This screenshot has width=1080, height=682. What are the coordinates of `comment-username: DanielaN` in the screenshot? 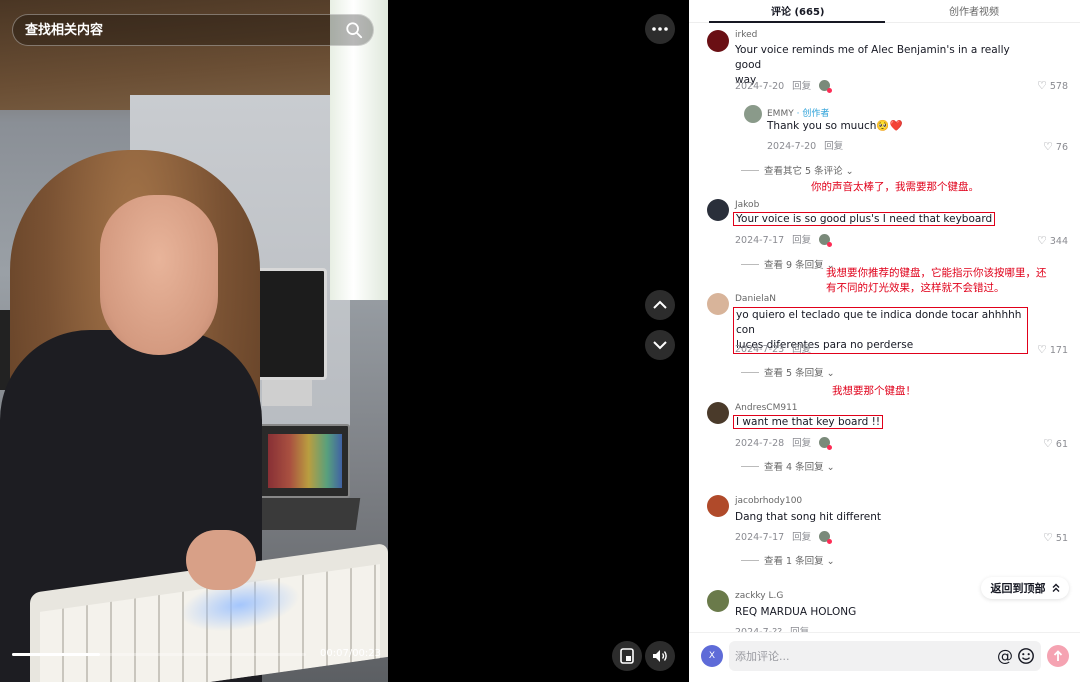 It's located at (755, 299).